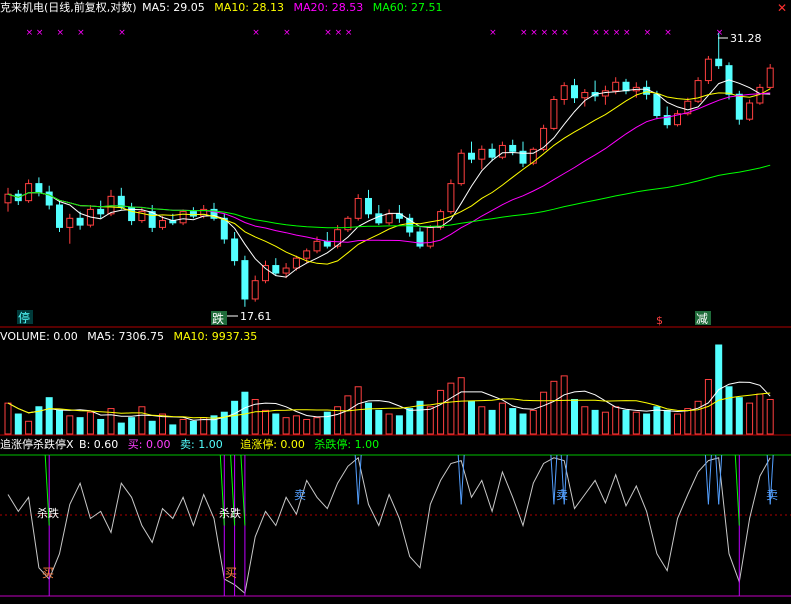  I want to click on indicator-sell-label-3: 卖, so click(772, 495).